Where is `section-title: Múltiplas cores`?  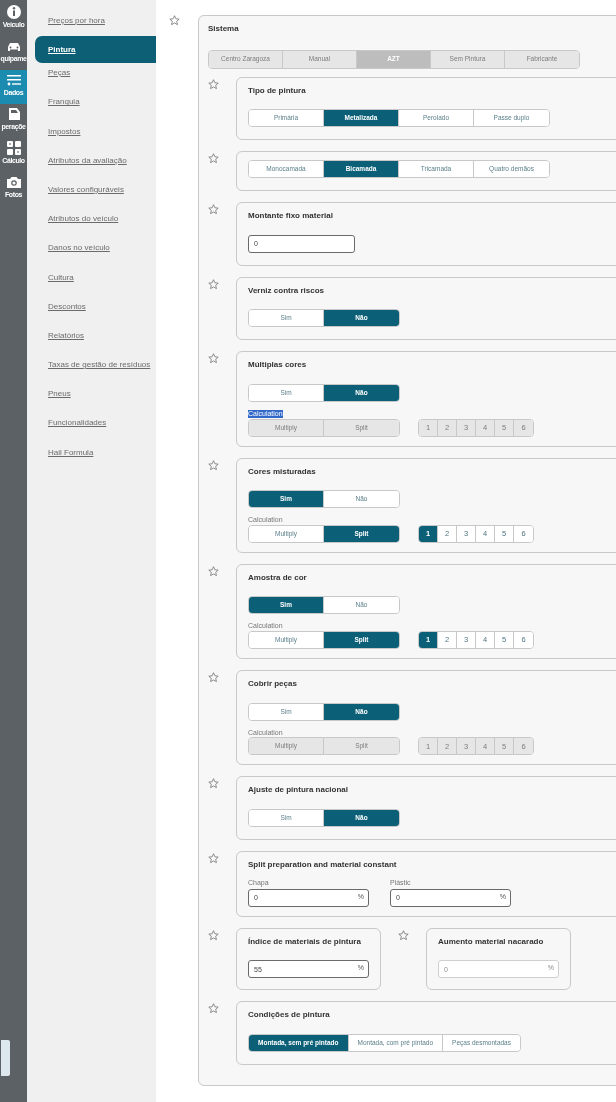
section-title: Múltiplas cores is located at coordinates (277, 365).